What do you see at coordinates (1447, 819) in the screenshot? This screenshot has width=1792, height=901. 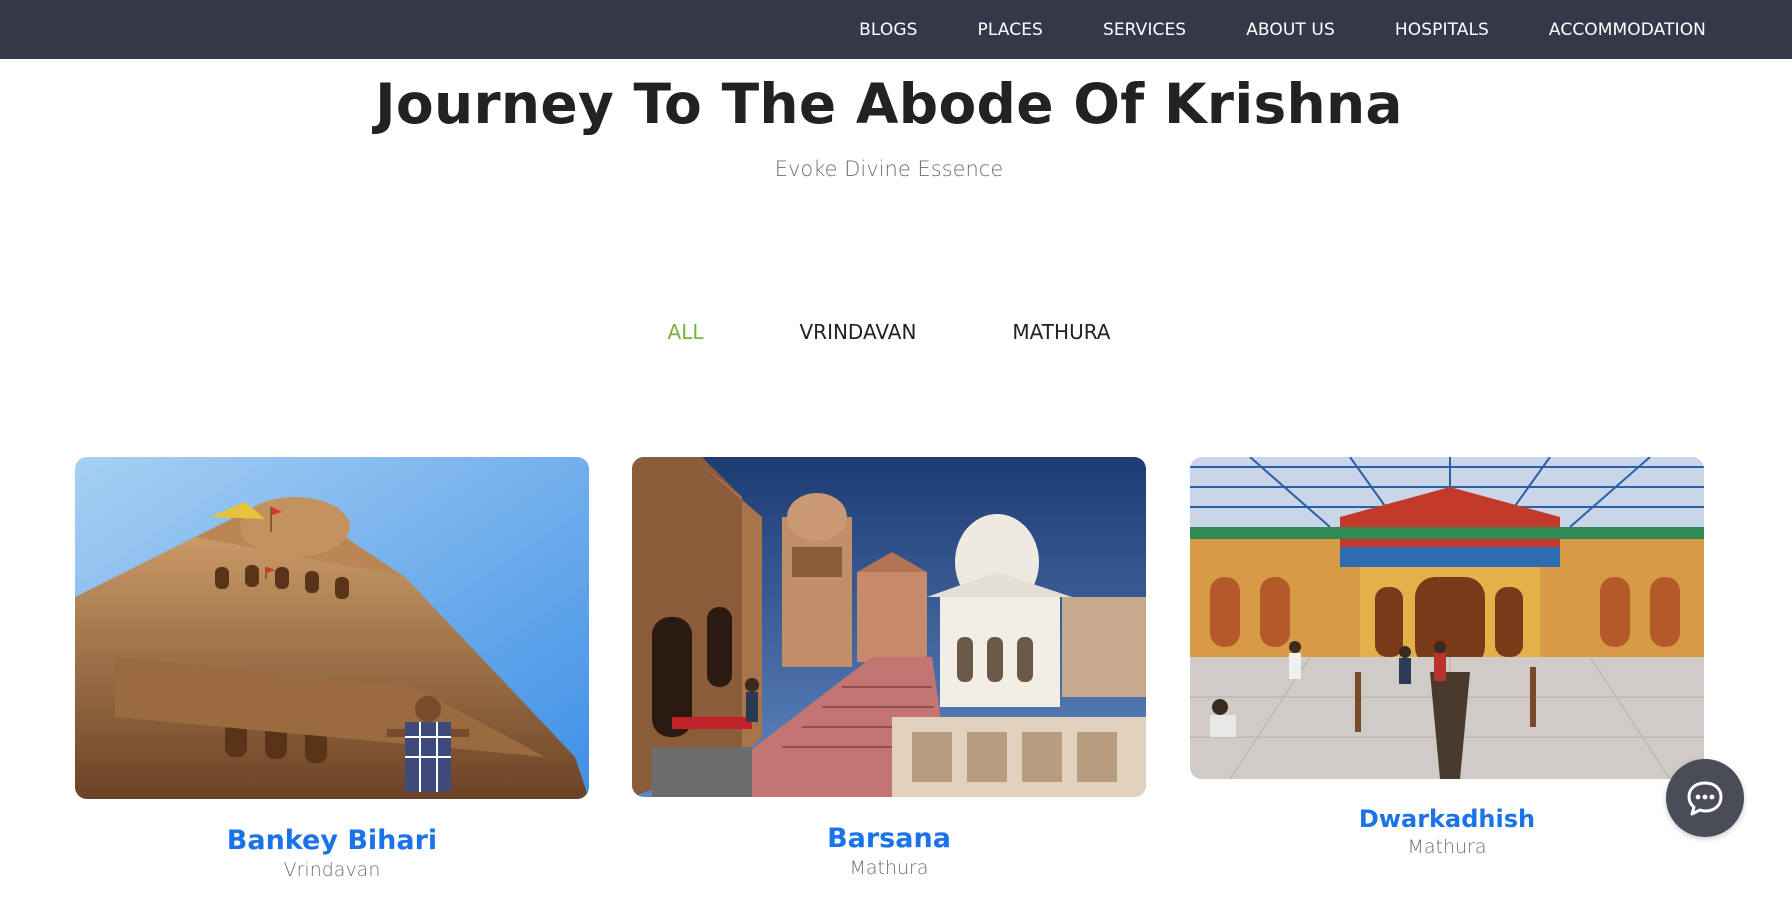 I see `place-name: Dwarkadhish` at bounding box center [1447, 819].